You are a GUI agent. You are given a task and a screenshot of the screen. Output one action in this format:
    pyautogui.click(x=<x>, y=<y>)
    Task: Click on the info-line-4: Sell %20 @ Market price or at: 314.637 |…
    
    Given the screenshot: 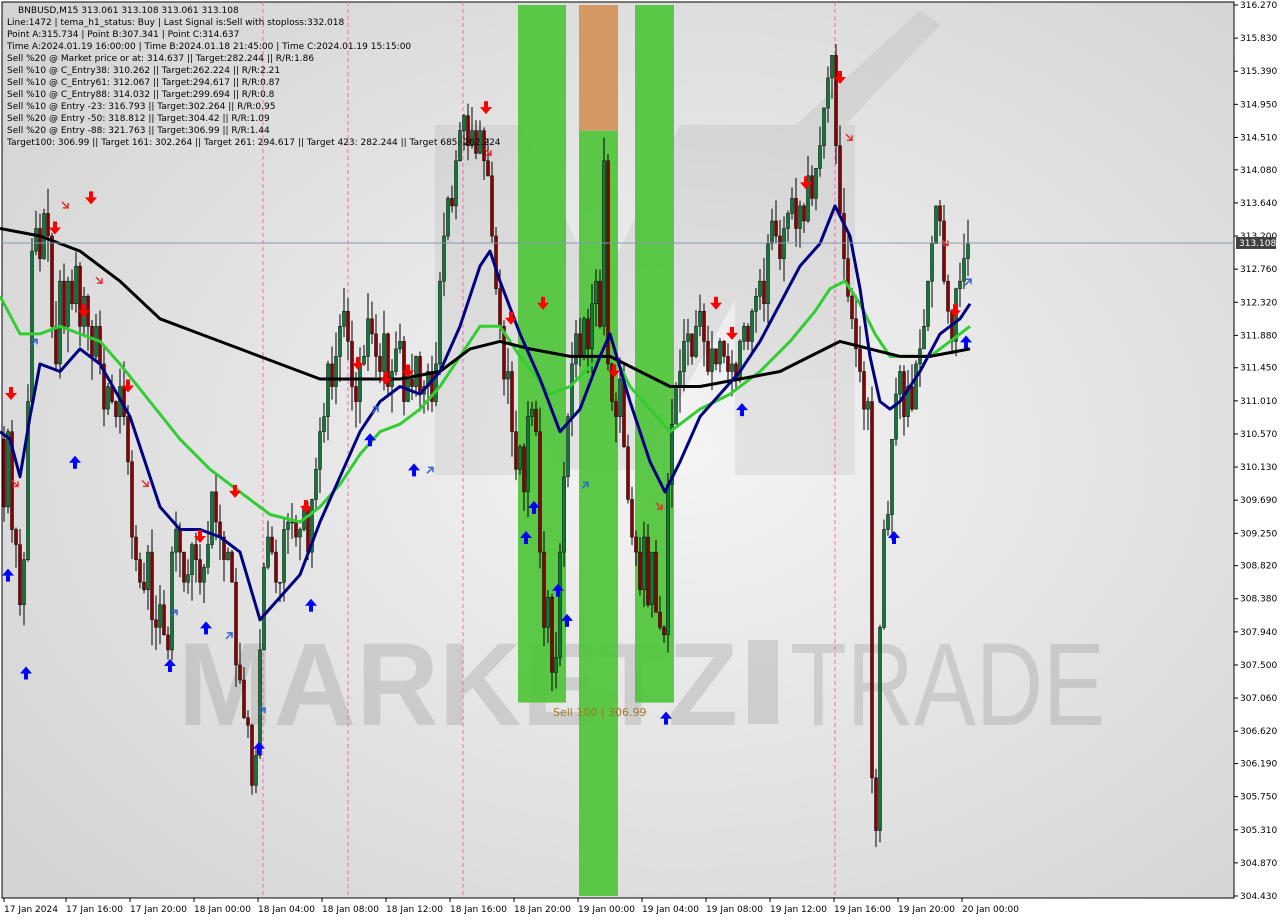 What is the action you would take?
    pyautogui.click(x=160, y=59)
    